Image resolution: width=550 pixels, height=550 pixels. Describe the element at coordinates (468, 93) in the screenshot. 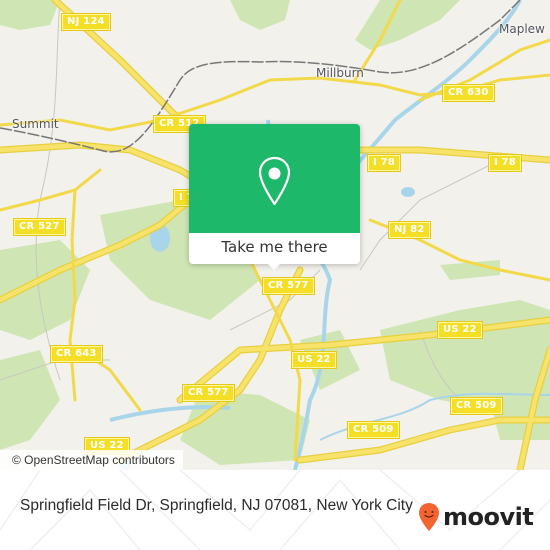

I see `road-shield-cr630: CR 630` at that location.